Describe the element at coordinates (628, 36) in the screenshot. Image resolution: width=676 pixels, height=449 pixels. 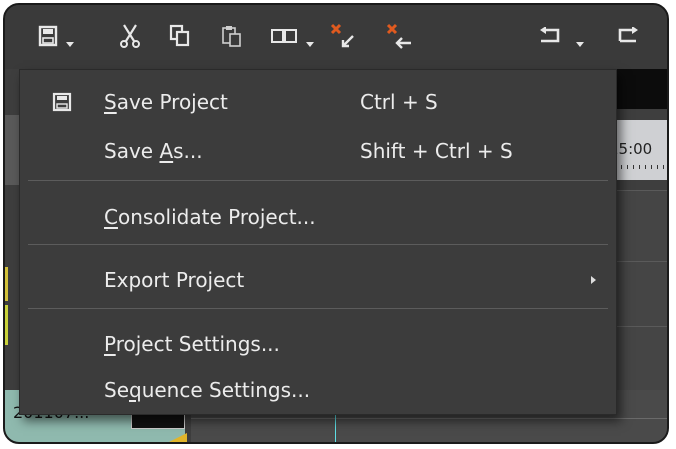
I see `redo-icon` at that location.